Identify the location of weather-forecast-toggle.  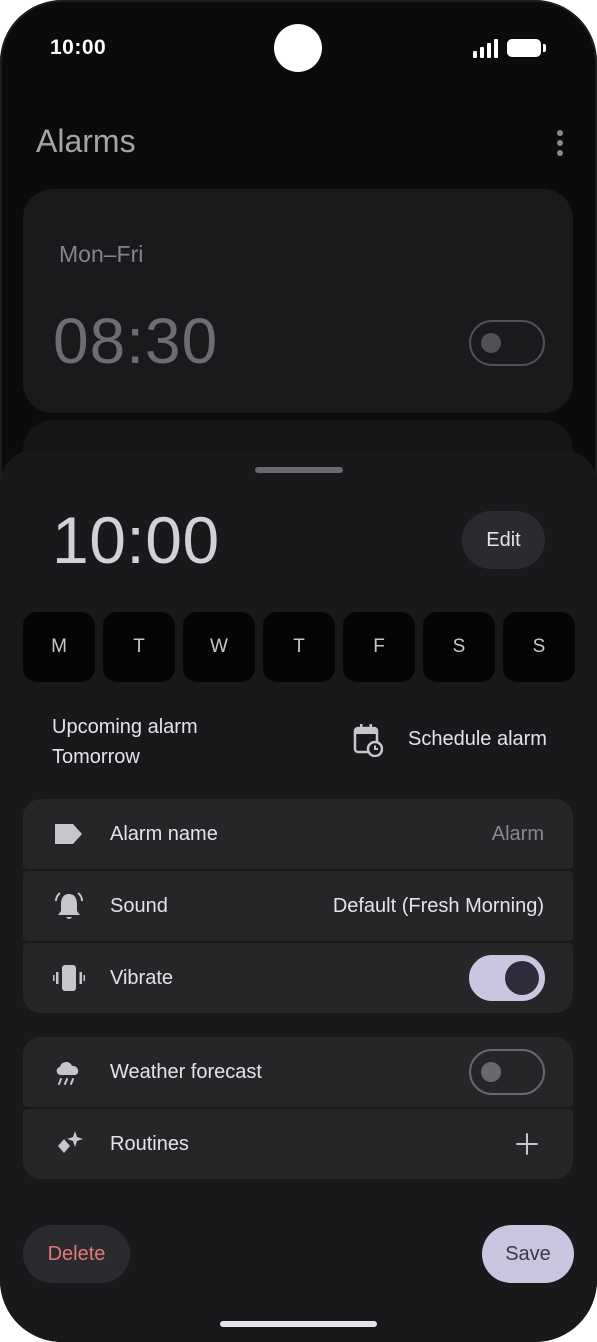
(507, 1072).